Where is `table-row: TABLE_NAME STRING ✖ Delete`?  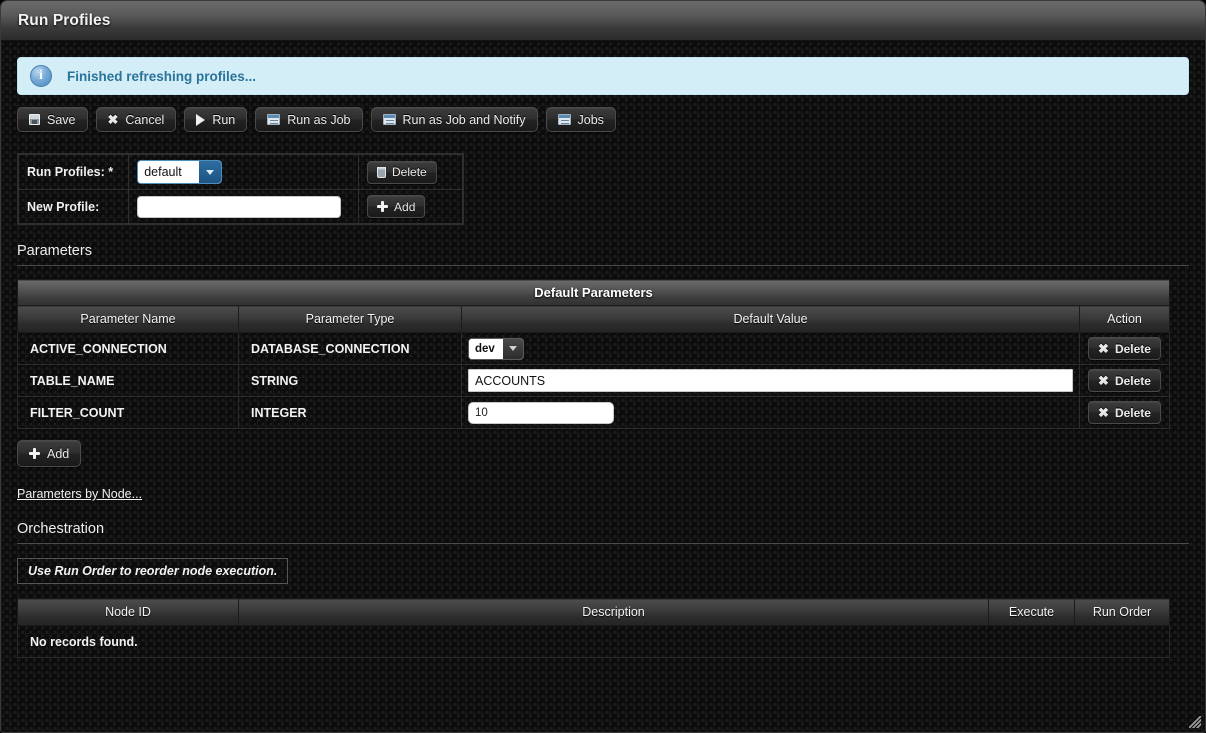 table-row: TABLE_NAME STRING ✖ Delete is located at coordinates (593, 380).